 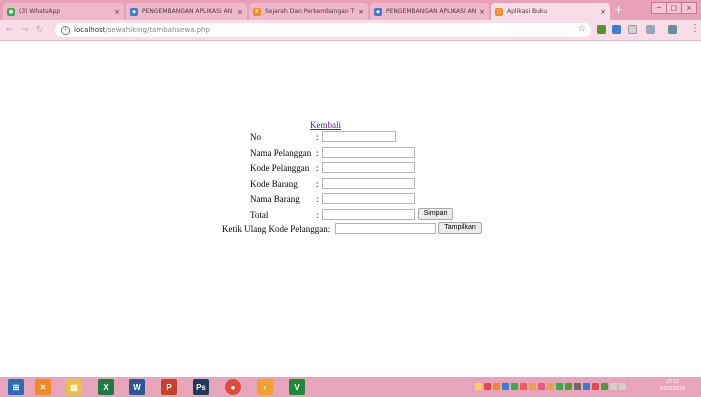 I want to click on ketik-ulang-input, so click(x=385, y=228).